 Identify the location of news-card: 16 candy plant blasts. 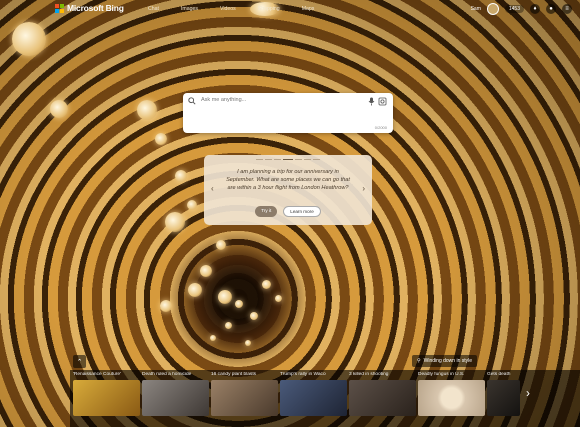
(244, 394).